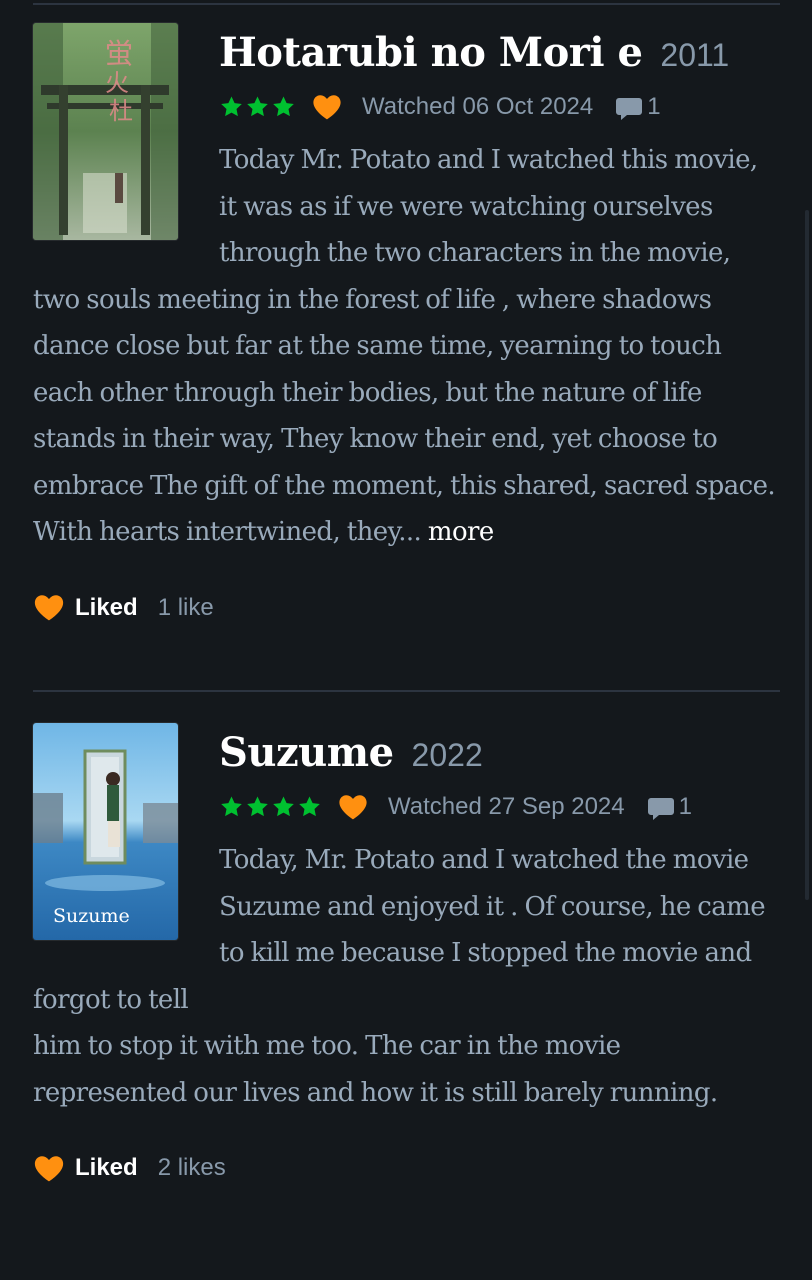 This screenshot has height=1280, width=812. What do you see at coordinates (461, 532) in the screenshot?
I see `more-link: more` at bounding box center [461, 532].